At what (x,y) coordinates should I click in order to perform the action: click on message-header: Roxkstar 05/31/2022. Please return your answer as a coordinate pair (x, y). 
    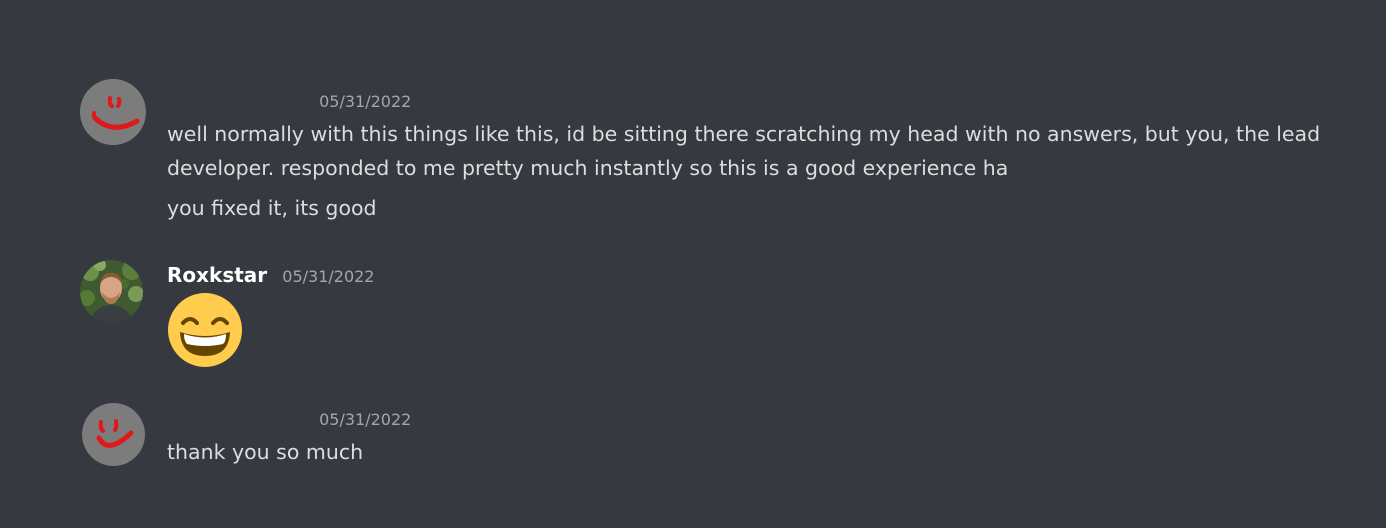
    Looking at the image, I should click on (270, 276).